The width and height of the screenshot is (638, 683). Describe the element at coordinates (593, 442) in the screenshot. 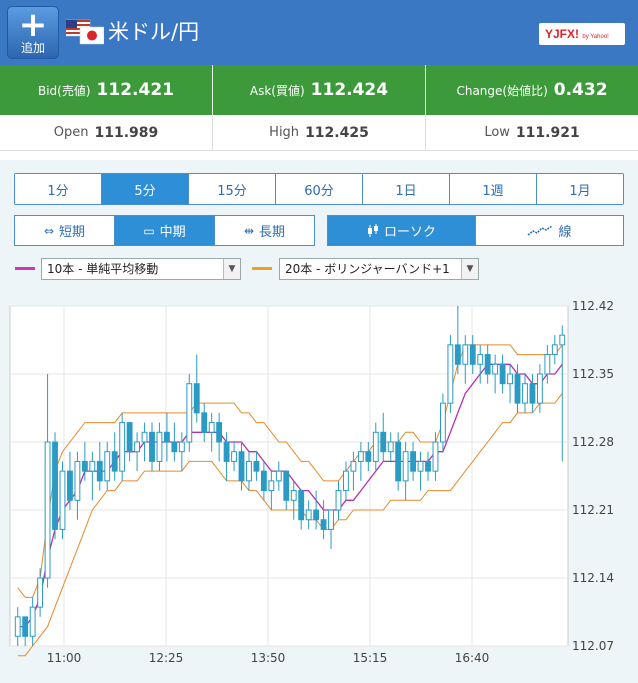

I see `y-tick-label: 112.28` at that location.